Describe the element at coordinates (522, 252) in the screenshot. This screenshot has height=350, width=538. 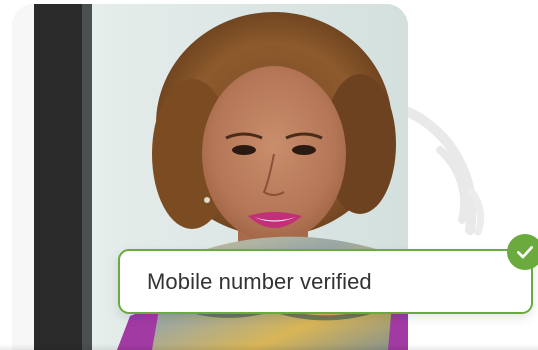
I see `checkmark-icon` at that location.